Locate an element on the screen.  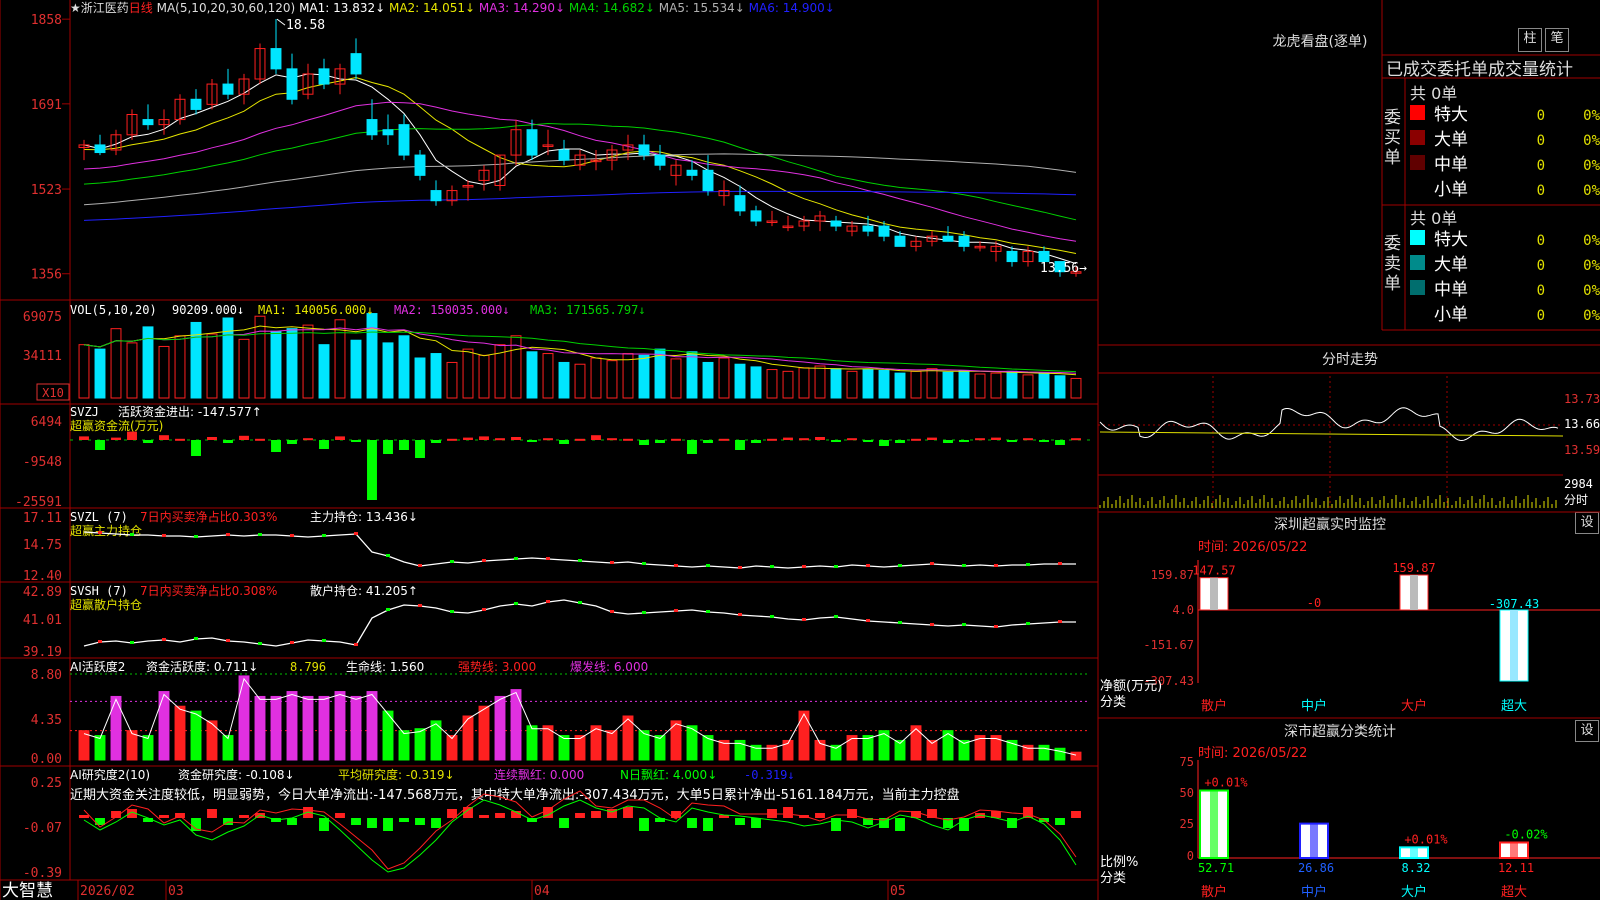
main-y-tick: 1523 is located at coordinates (46, 190).